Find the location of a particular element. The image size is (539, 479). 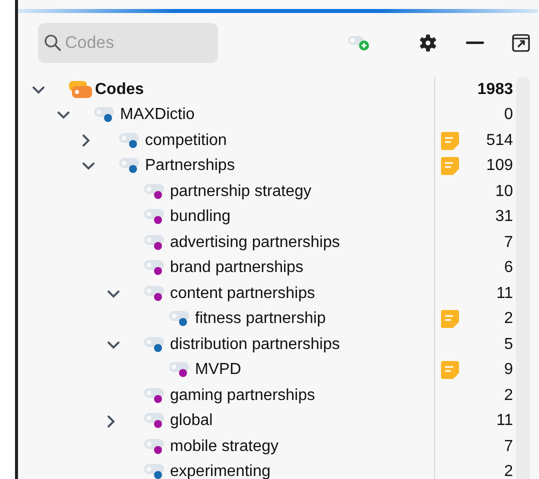

code-count: 6 is located at coordinates (508, 268).